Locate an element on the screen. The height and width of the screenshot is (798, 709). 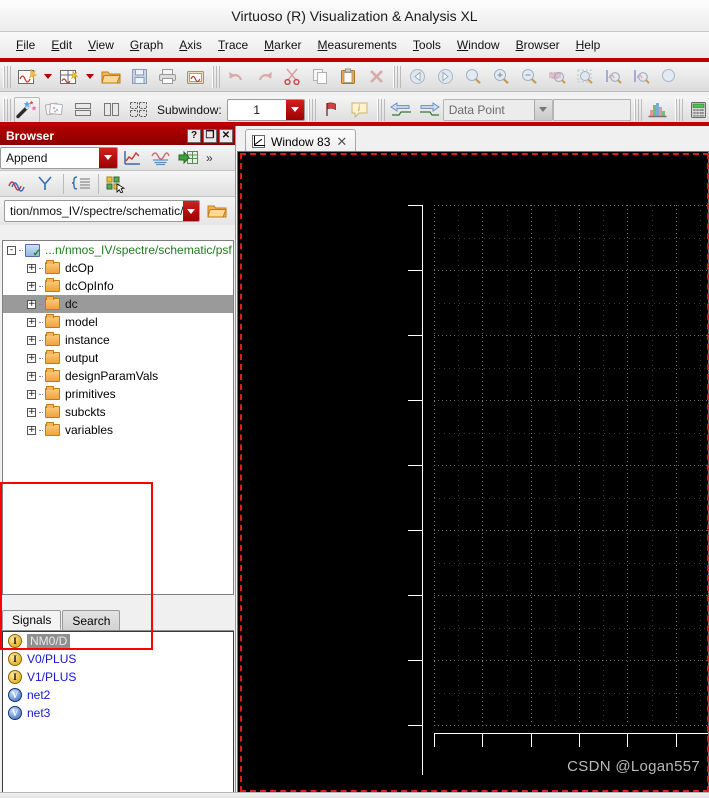
data-point-combo: Data Point is located at coordinates (497, 109).